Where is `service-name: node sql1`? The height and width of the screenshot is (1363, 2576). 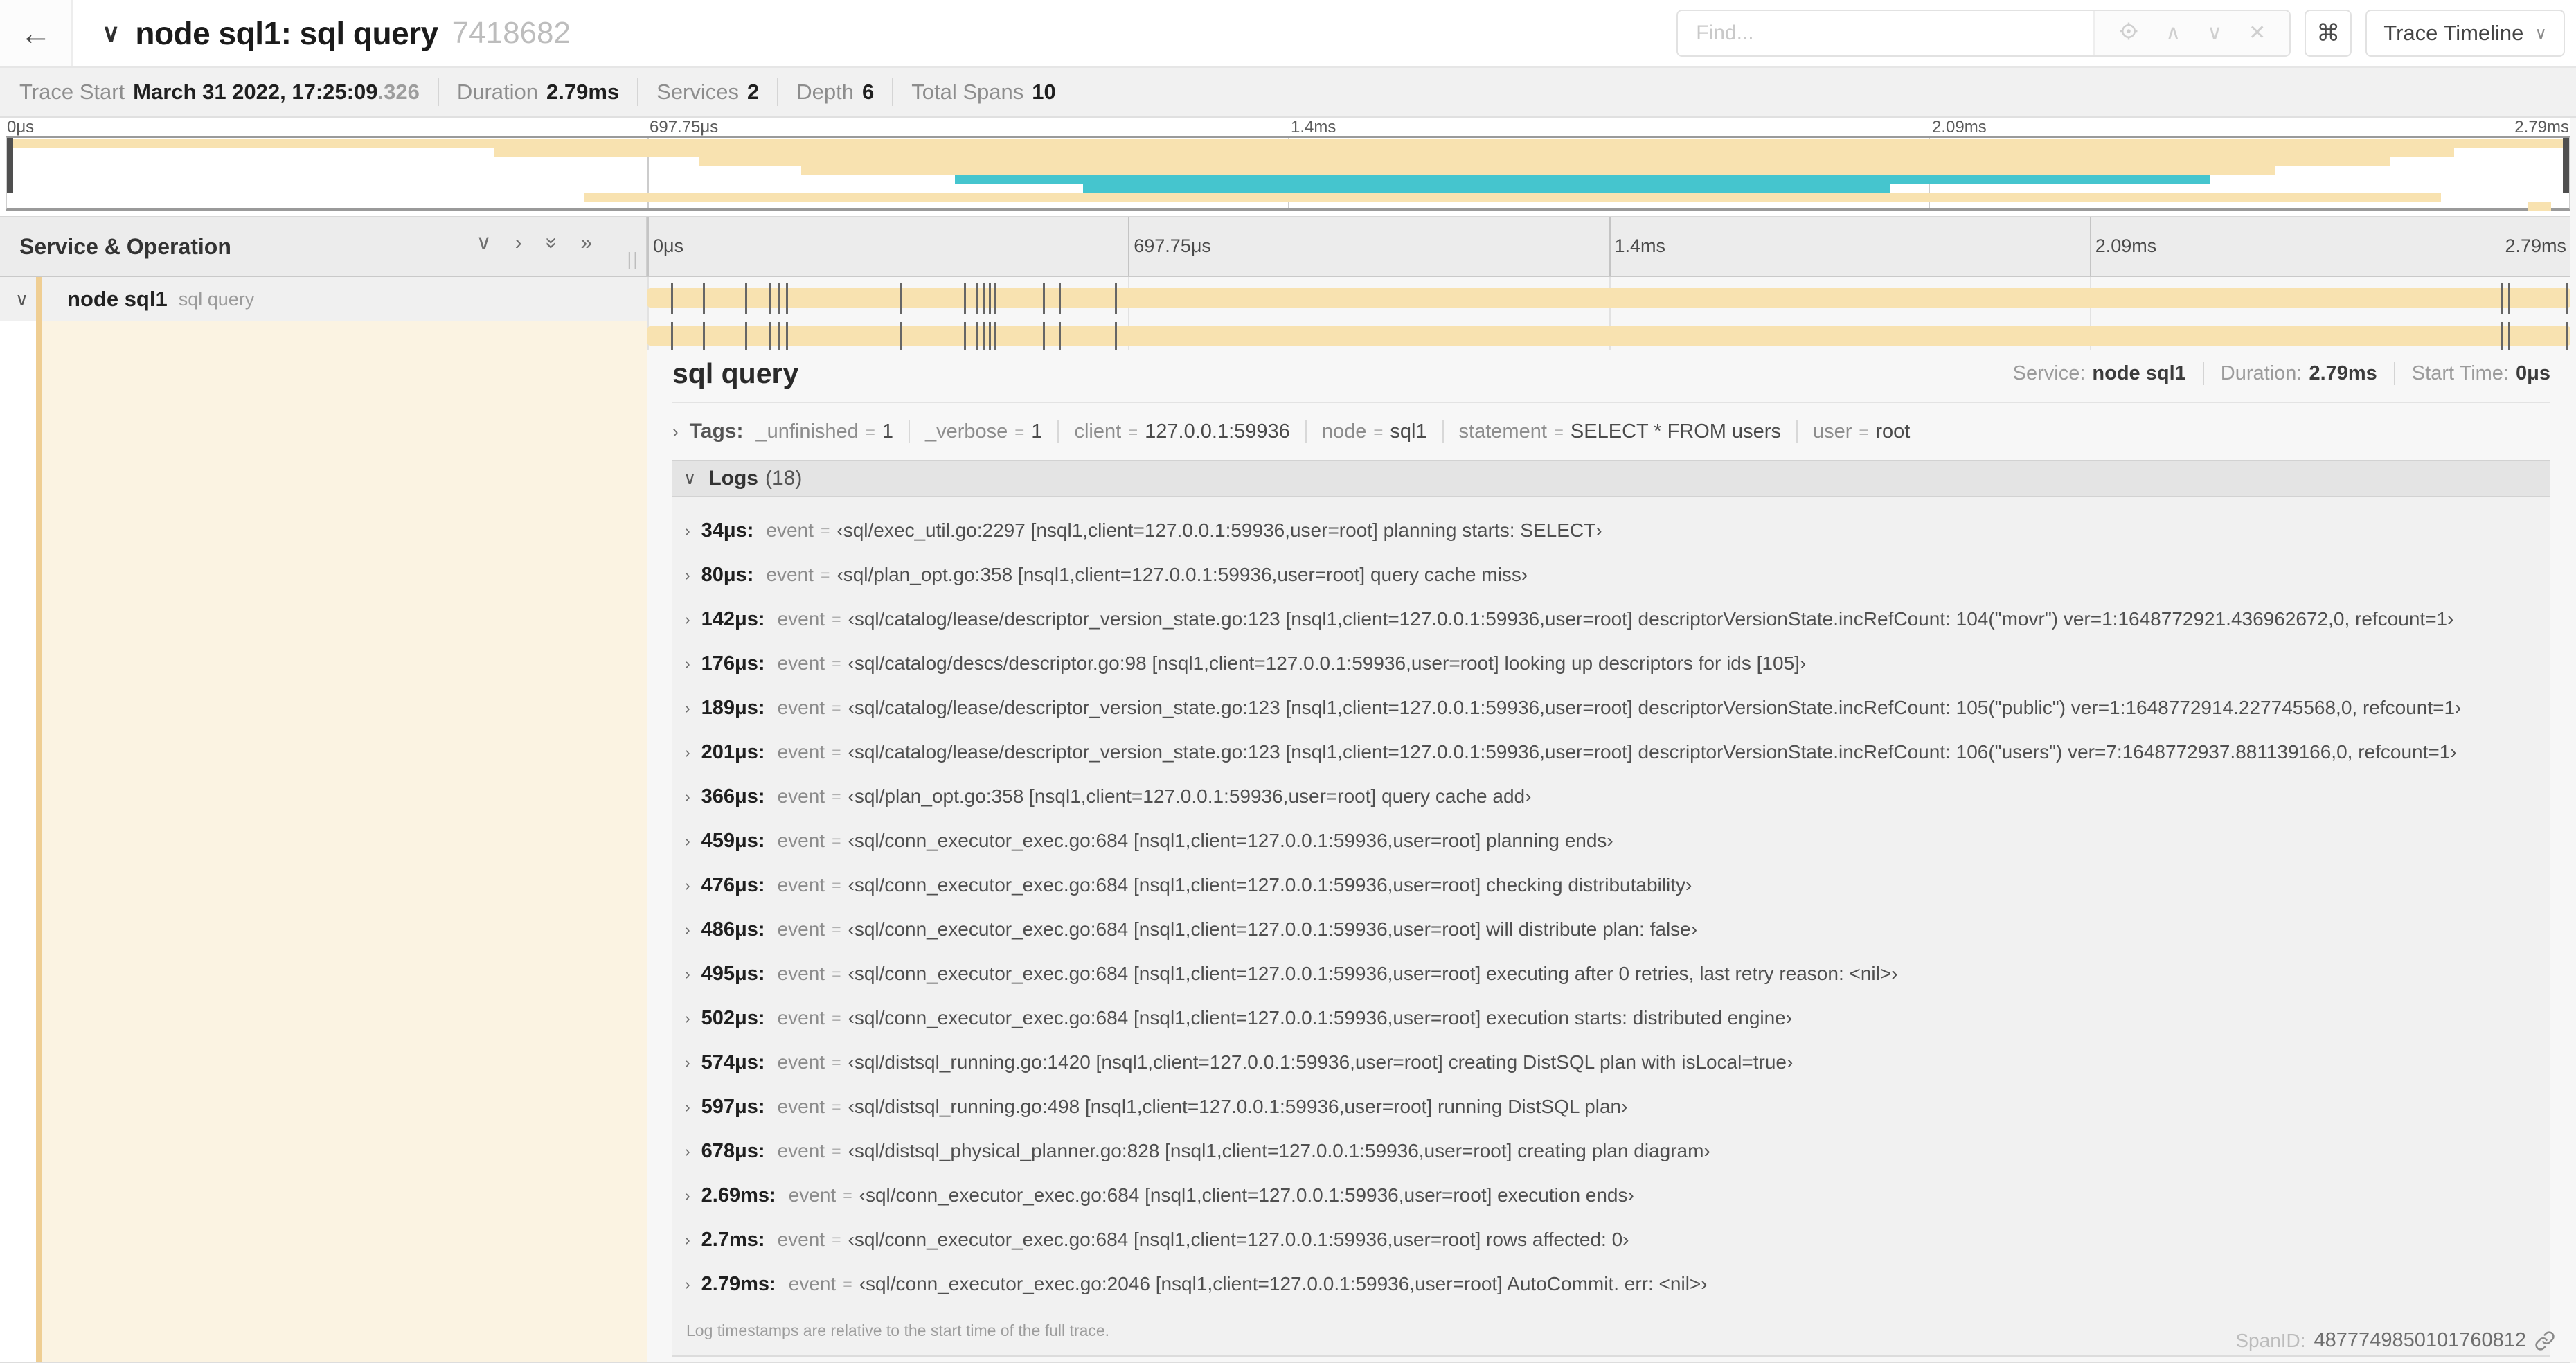 service-name: node sql1 is located at coordinates (117, 299).